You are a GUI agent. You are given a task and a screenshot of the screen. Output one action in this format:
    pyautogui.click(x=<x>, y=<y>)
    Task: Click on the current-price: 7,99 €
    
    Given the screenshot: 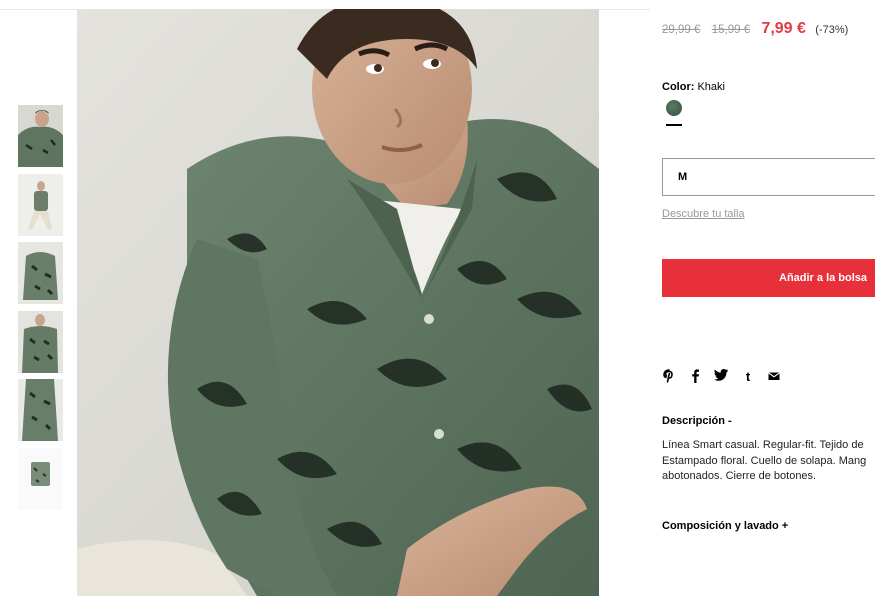 What is the action you would take?
    pyautogui.click(x=783, y=28)
    